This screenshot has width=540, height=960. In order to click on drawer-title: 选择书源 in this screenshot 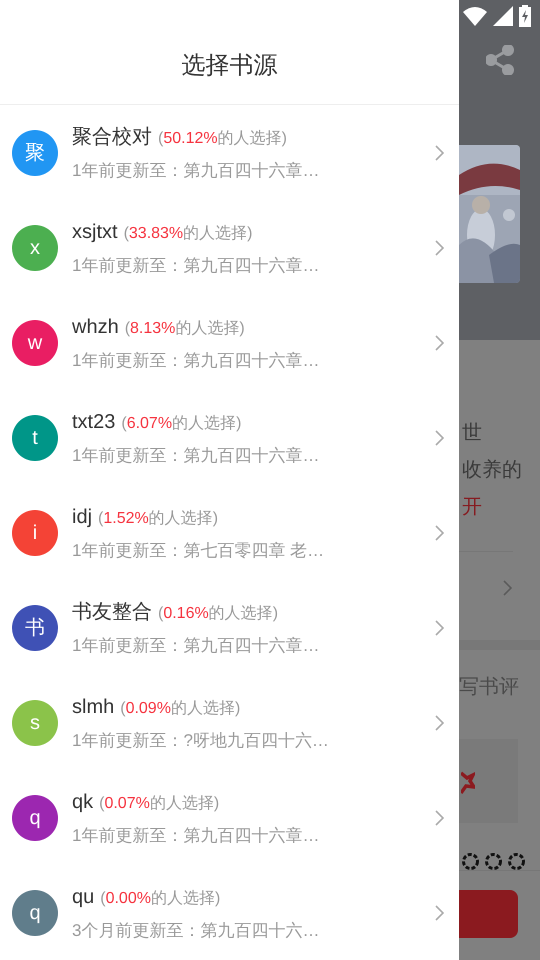, I will do `click(230, 66)`.